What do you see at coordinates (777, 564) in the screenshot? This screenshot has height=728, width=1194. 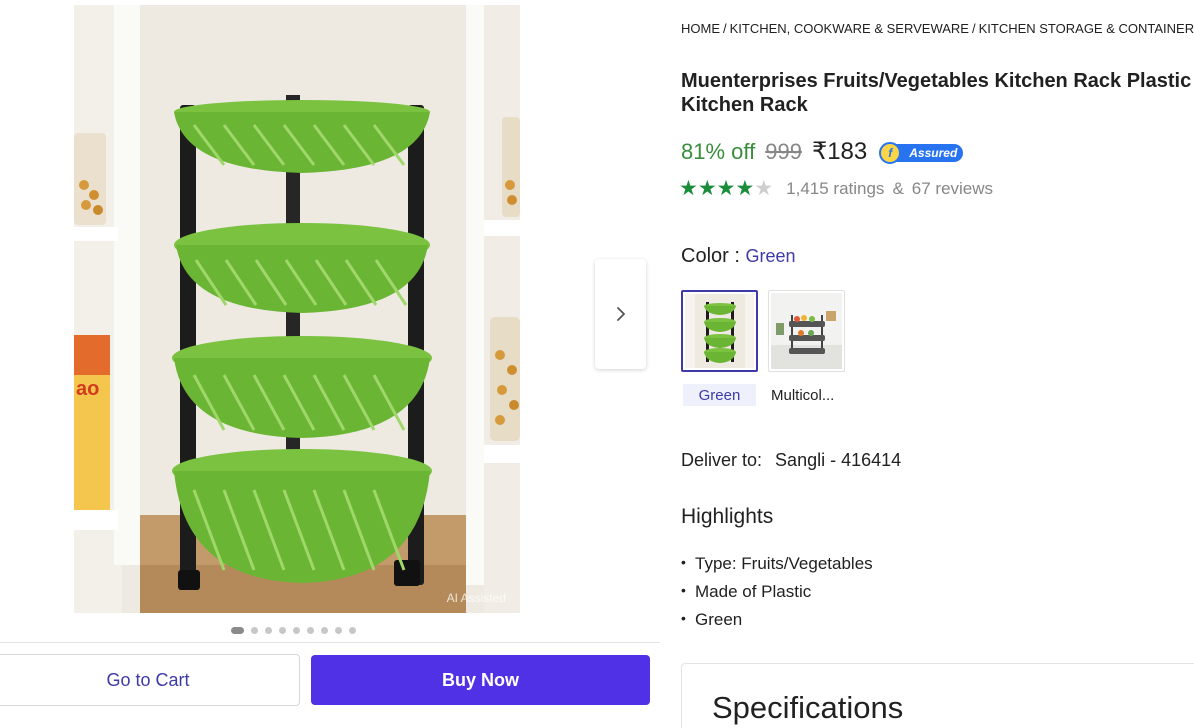 I see `highlight-item: Type: Fruits/Vegetables` at bounding box center [777, 564].